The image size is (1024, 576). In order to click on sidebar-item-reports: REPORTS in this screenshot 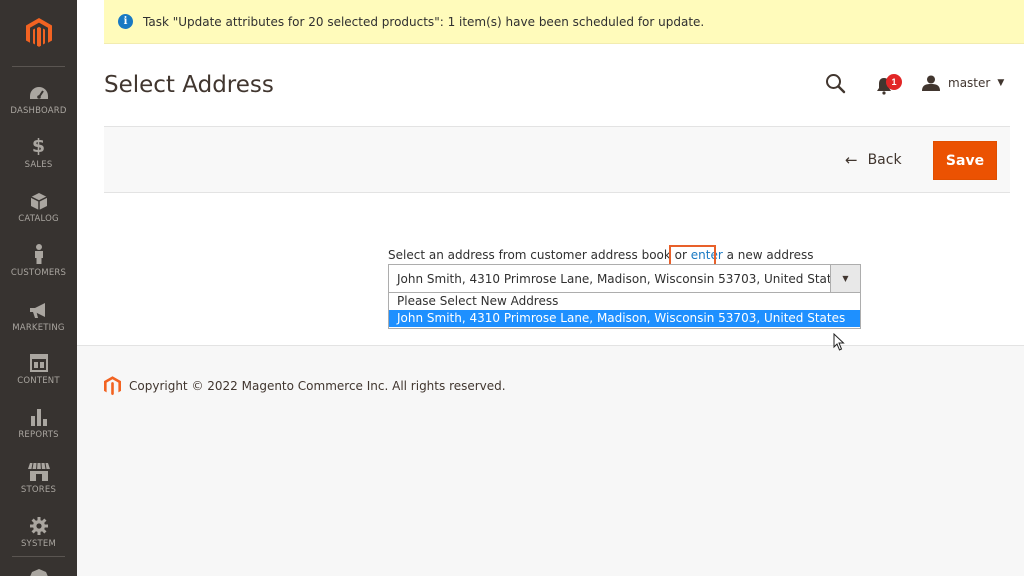, I will do `click(38, 431)`.